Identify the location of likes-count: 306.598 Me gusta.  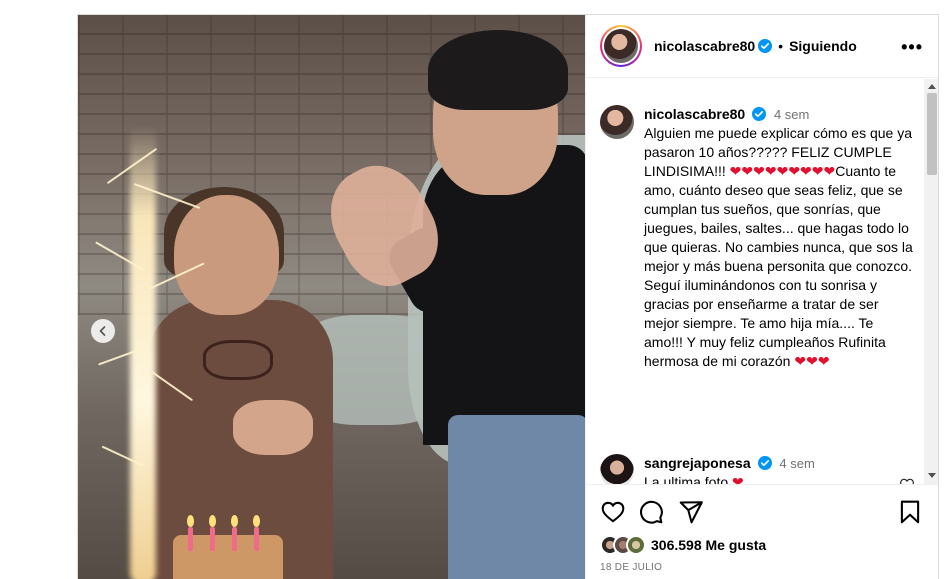
(708, 545).